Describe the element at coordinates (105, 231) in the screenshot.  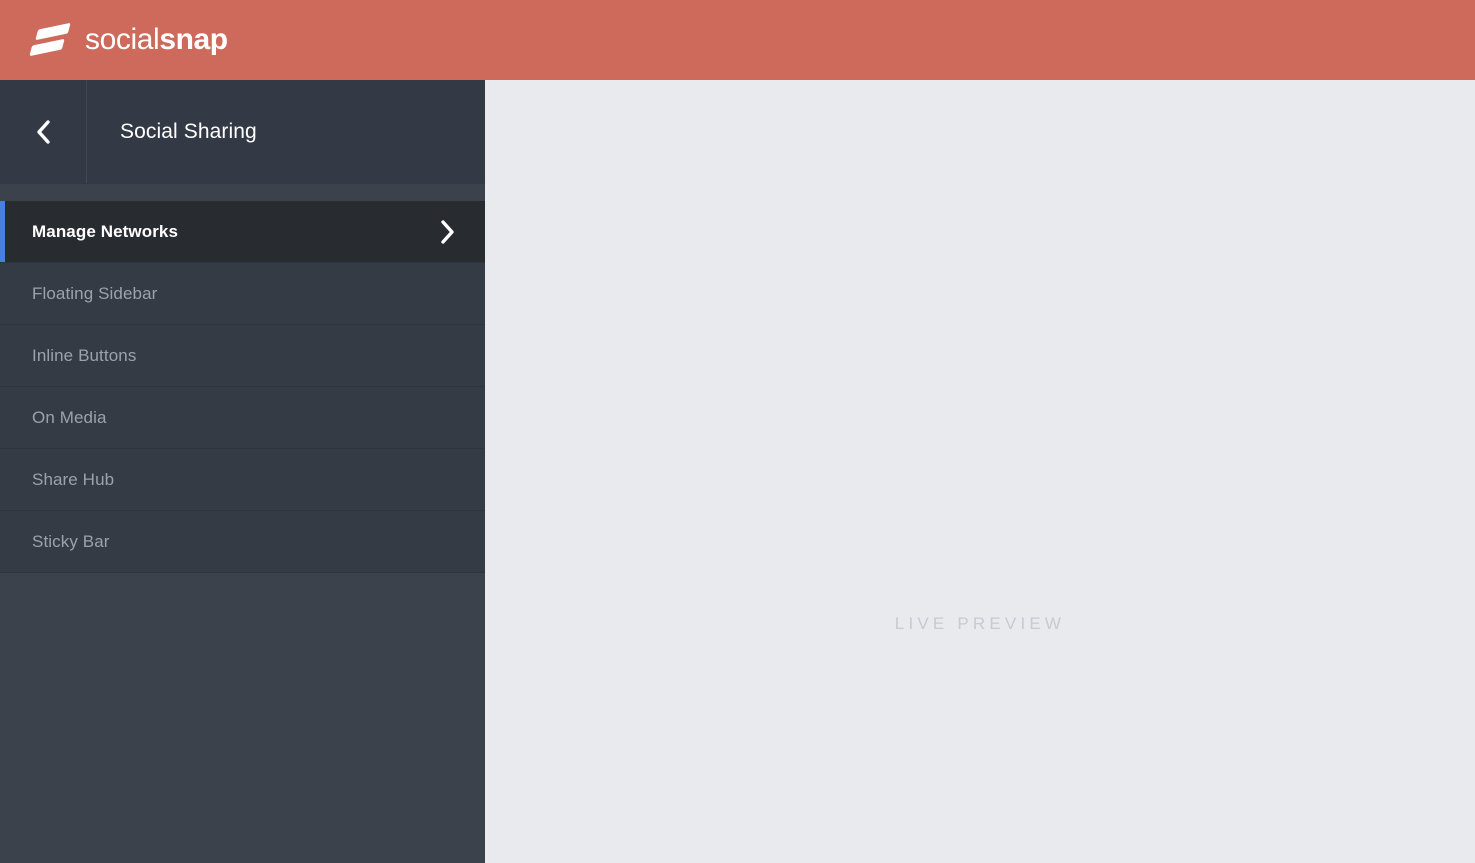
I see `sidebar-item-label: Manage Networks` at that location.